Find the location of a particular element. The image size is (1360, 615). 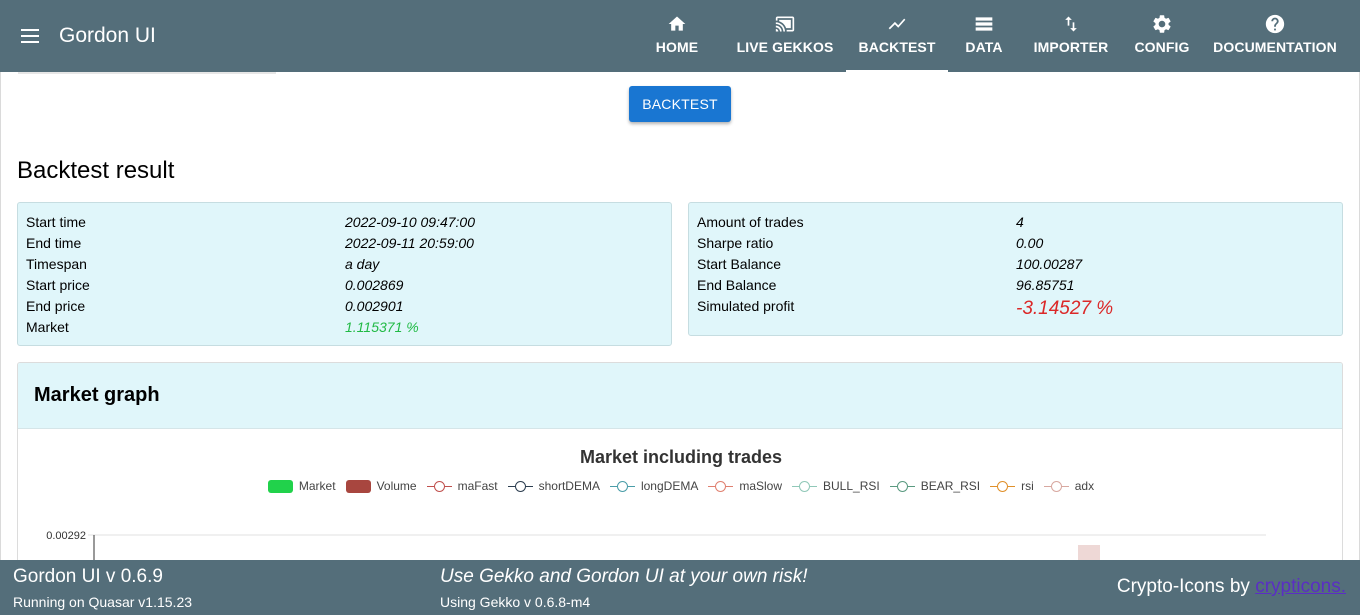

import-export-icon is located at coordinates (1071, 24).